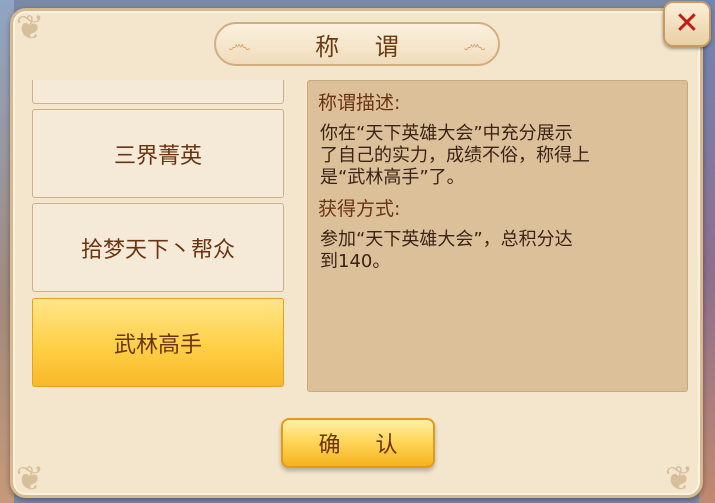 The width and height of the screenshot is (715, 503). I want to click on list-item-label: 三界菁英, so click(157, 156).